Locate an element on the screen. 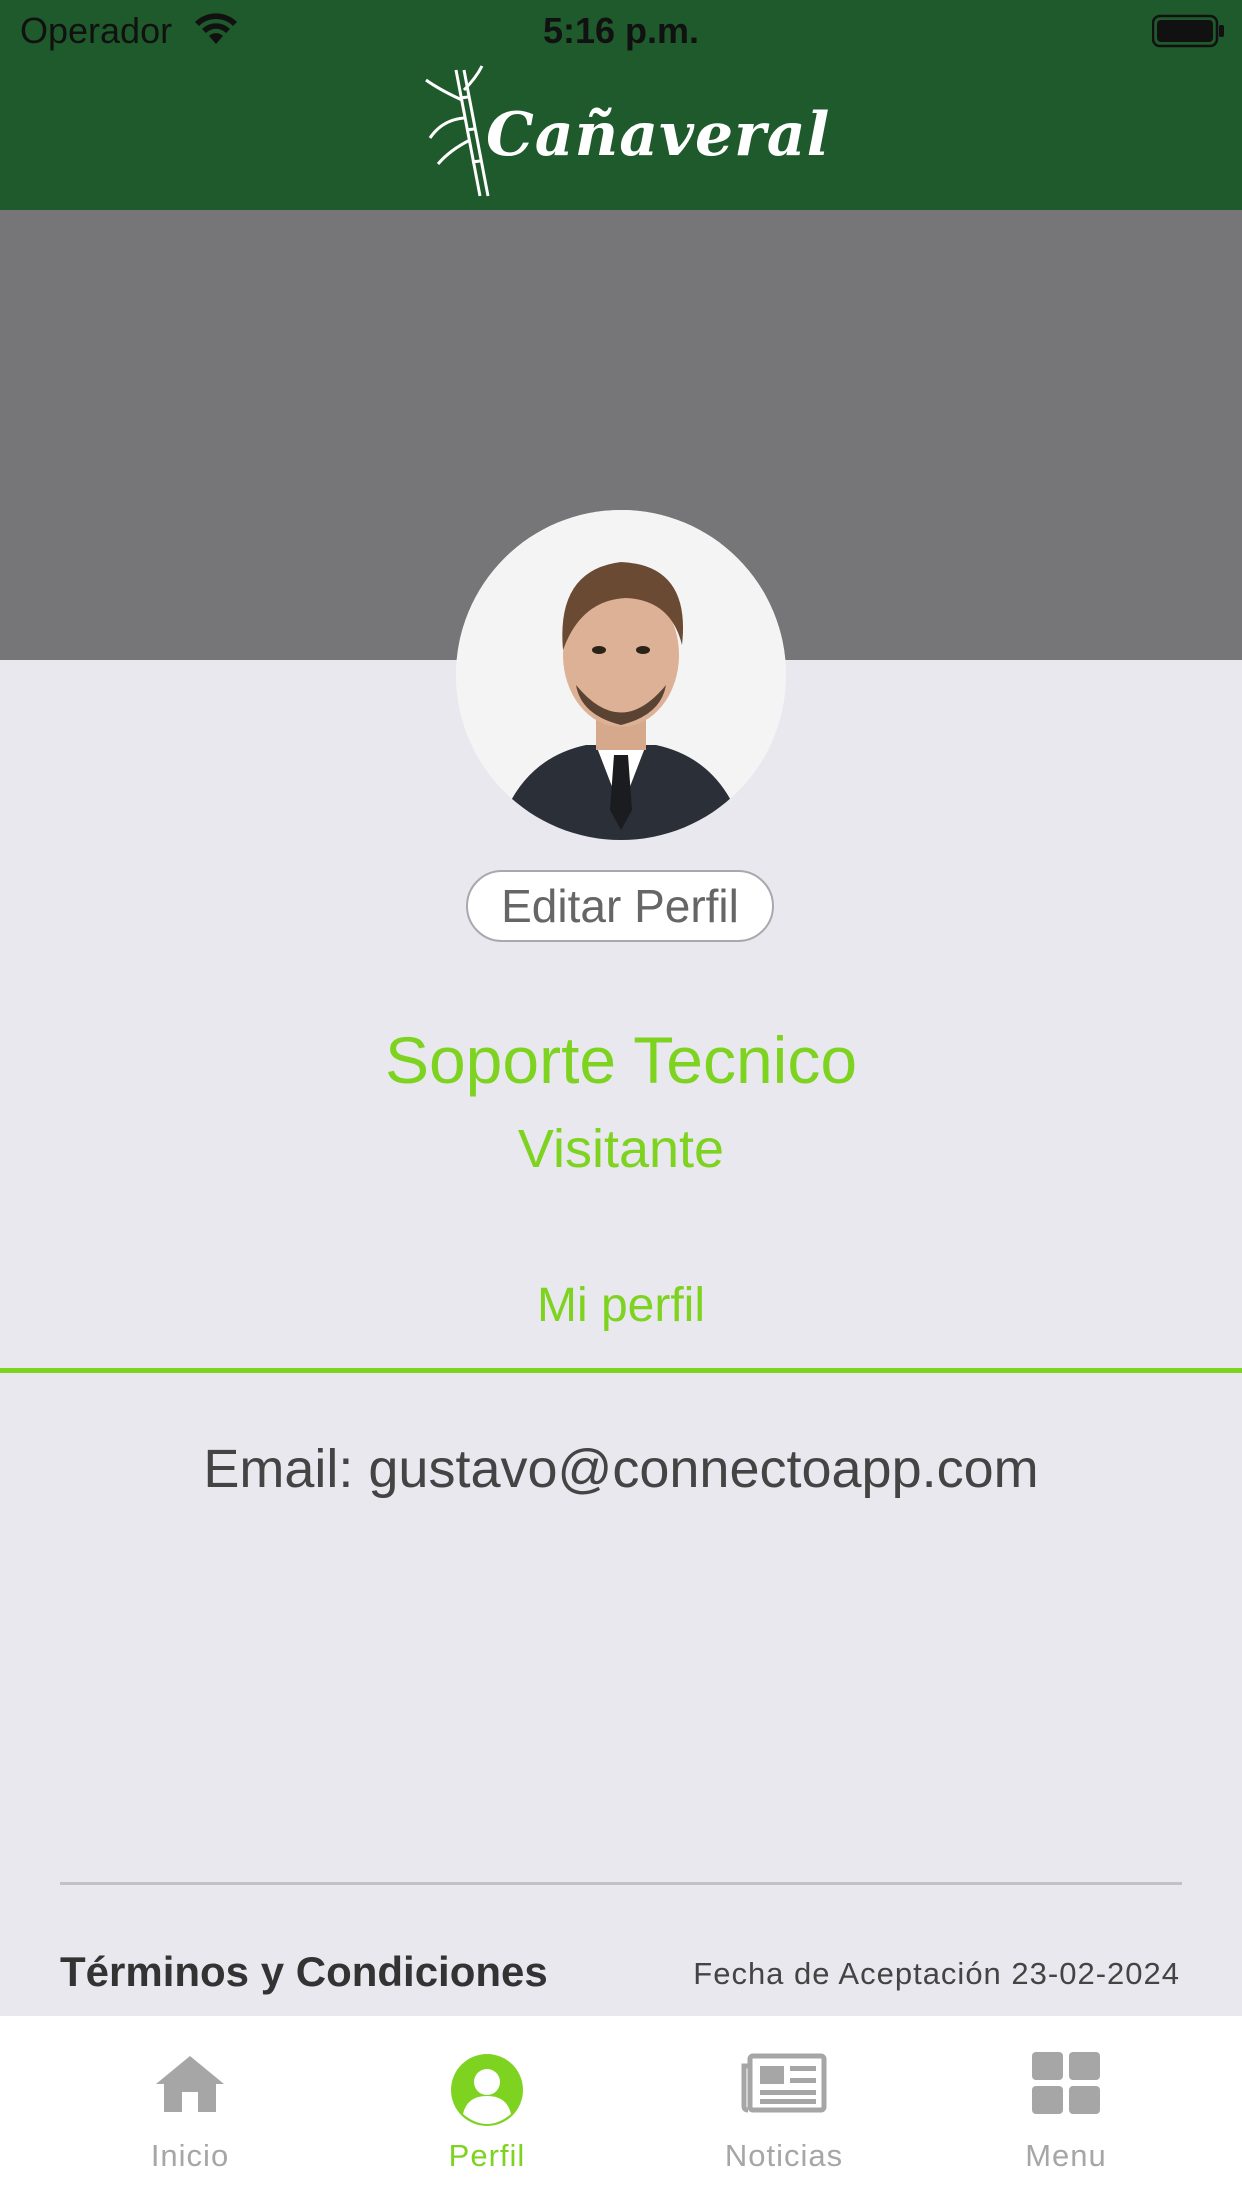  newspaper-icon is located at coordinates (784, 2085).